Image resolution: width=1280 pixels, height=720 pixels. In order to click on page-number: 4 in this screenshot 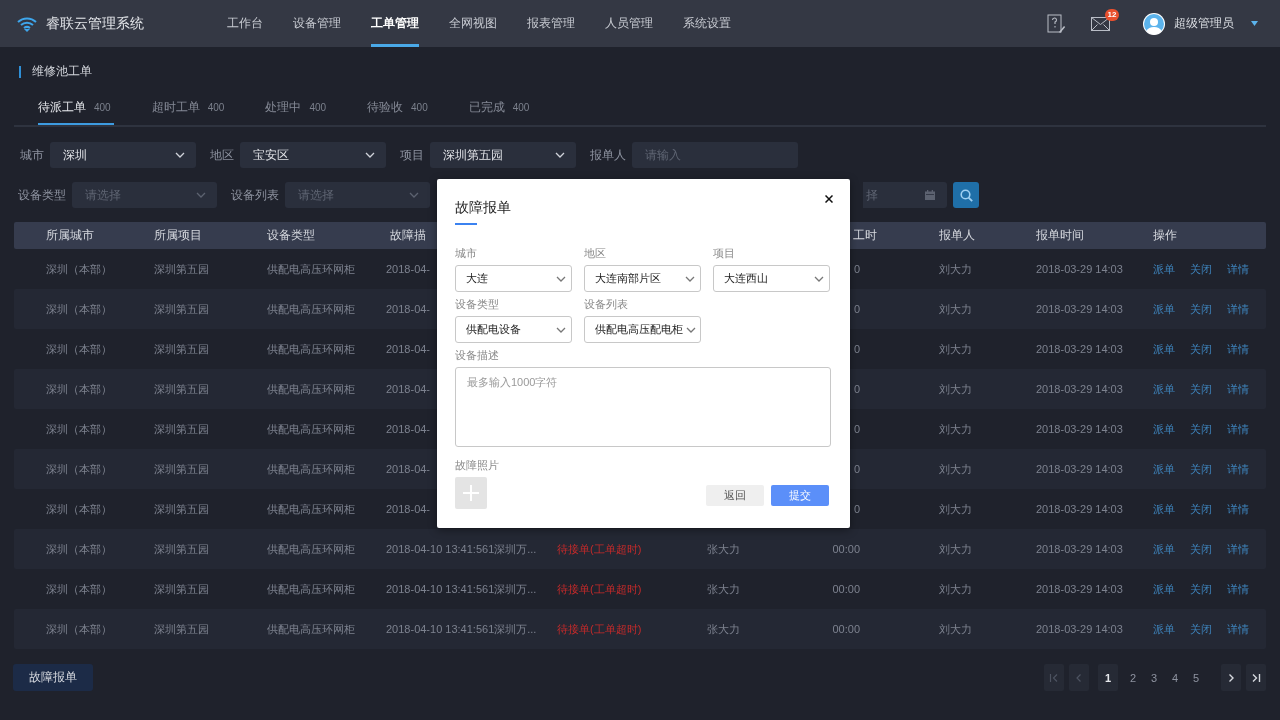, I will do `click(1175, 677)`.